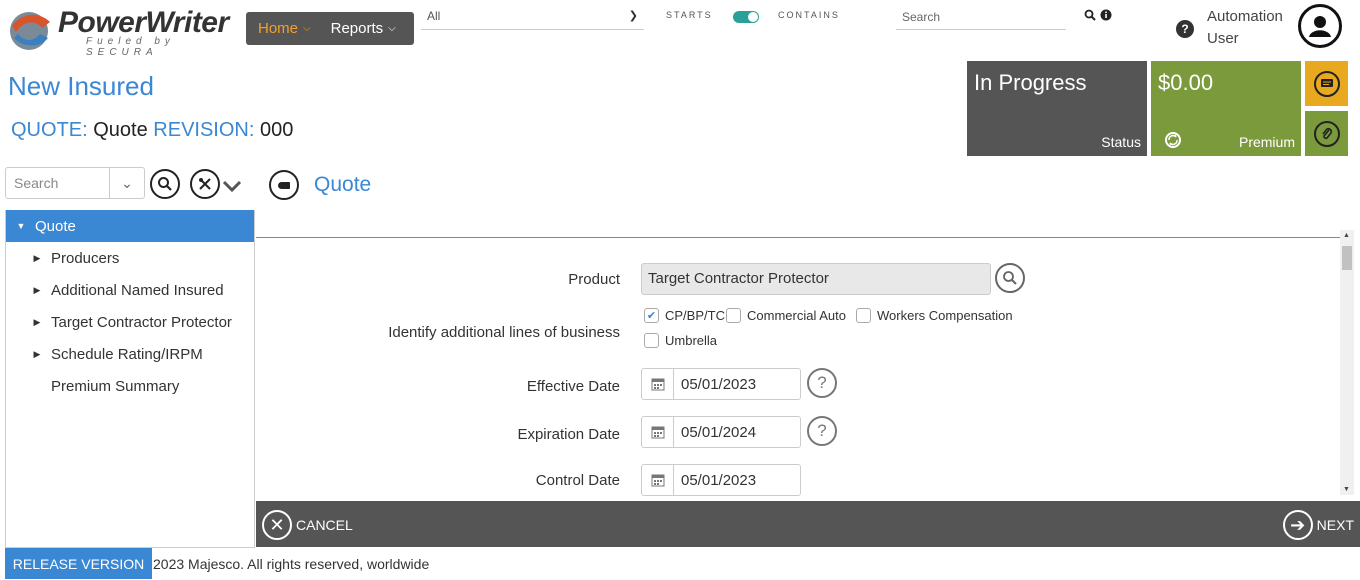  Describe the element at coordinates (573, 386) in the screenshot. I see `effective-date-label: Effective Date` at that location.